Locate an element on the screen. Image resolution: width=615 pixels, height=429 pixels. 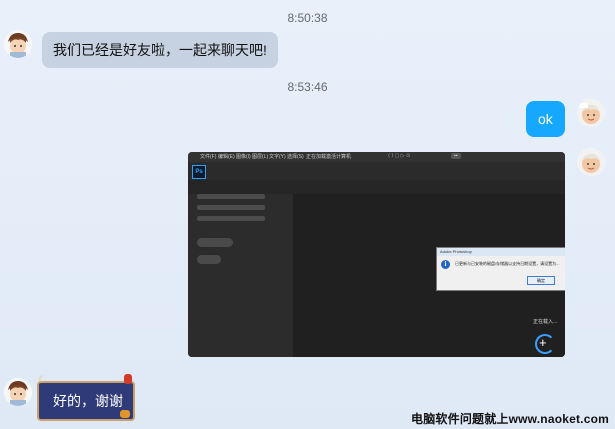
menu-item: 图像(I) is located at coordinates (243, 157).